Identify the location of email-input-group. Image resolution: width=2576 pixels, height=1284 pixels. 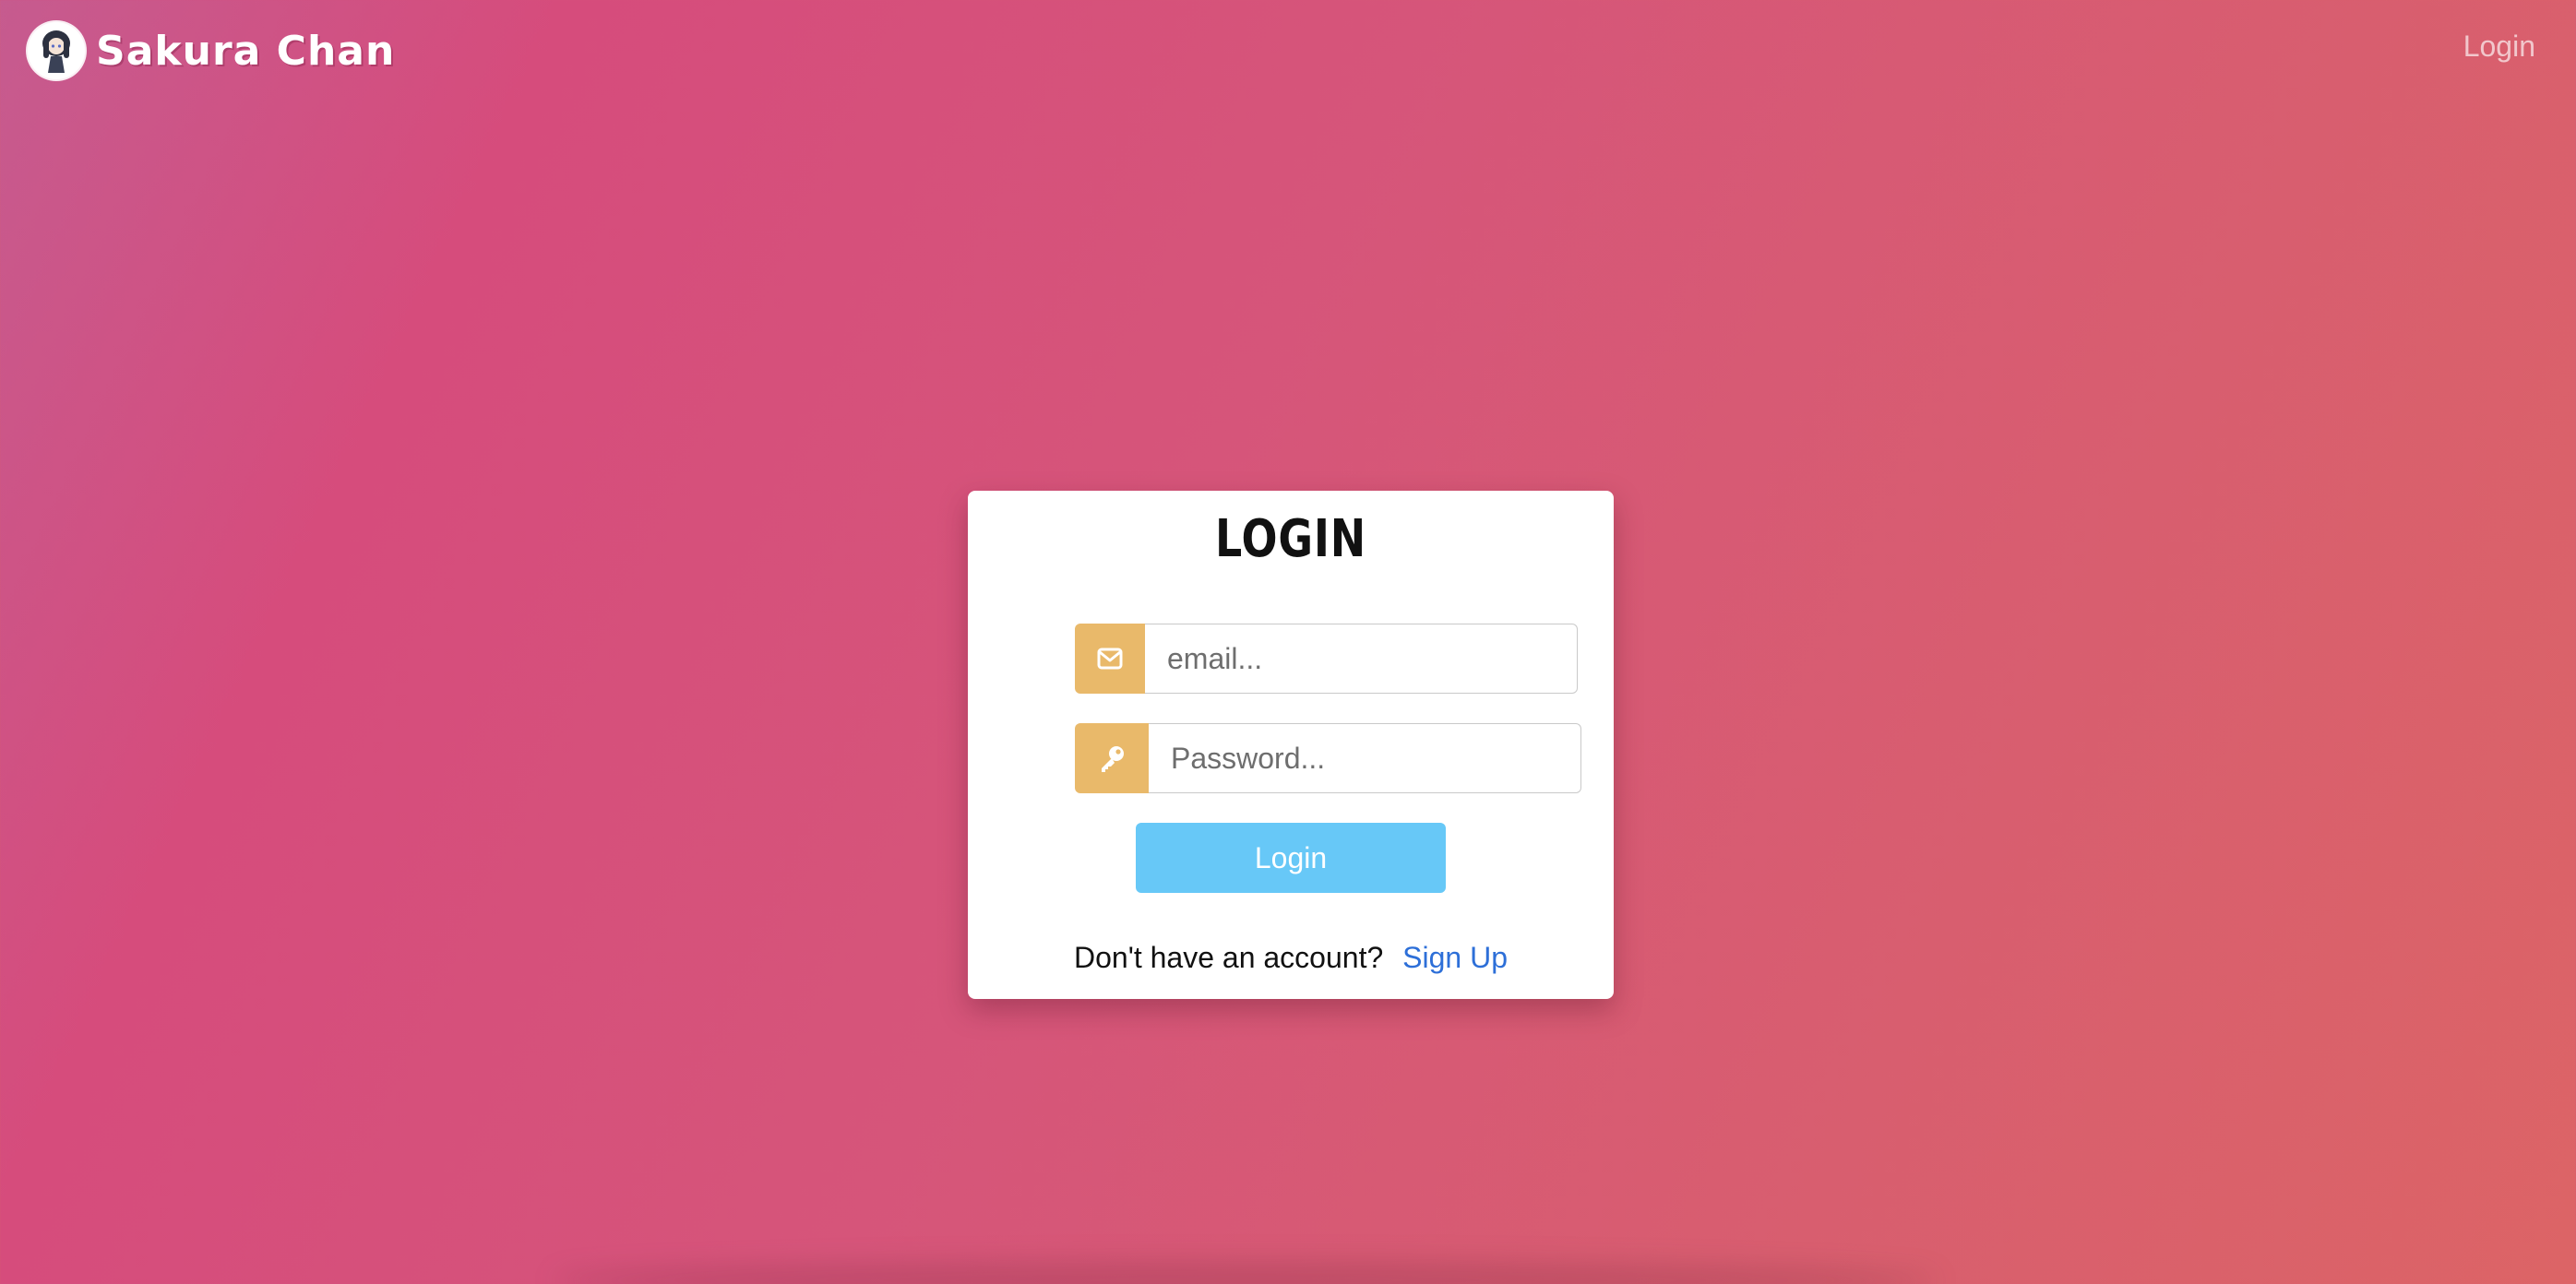
(1326, 659).